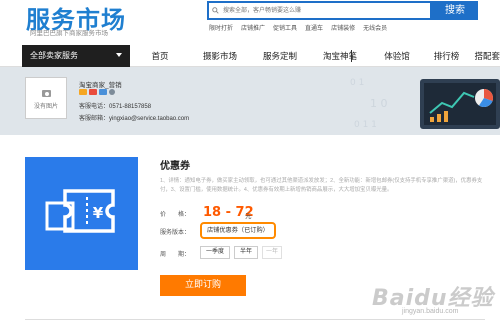  Describe the element at coordinates (351, 56) in the screenshot. I see `nav-divider` at that location.